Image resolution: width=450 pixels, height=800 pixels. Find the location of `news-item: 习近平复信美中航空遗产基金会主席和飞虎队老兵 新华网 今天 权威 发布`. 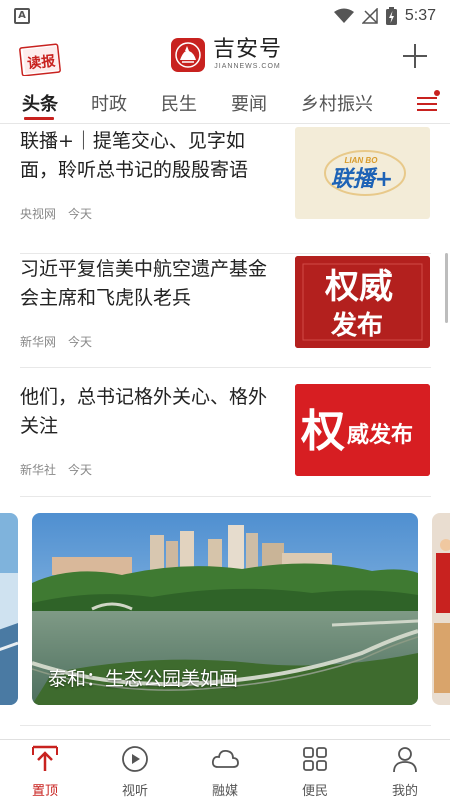

news-item: 习近平复信美中航空遗产基金会主席和飞虎队老兵 新华网 今天 权威 发布 is located at coordinates (225, 303).